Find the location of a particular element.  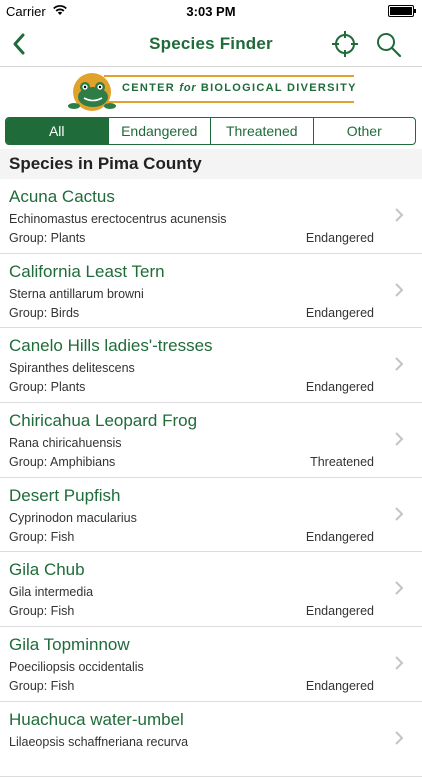

frog-logo-icon is located at coordinates (92, 92).